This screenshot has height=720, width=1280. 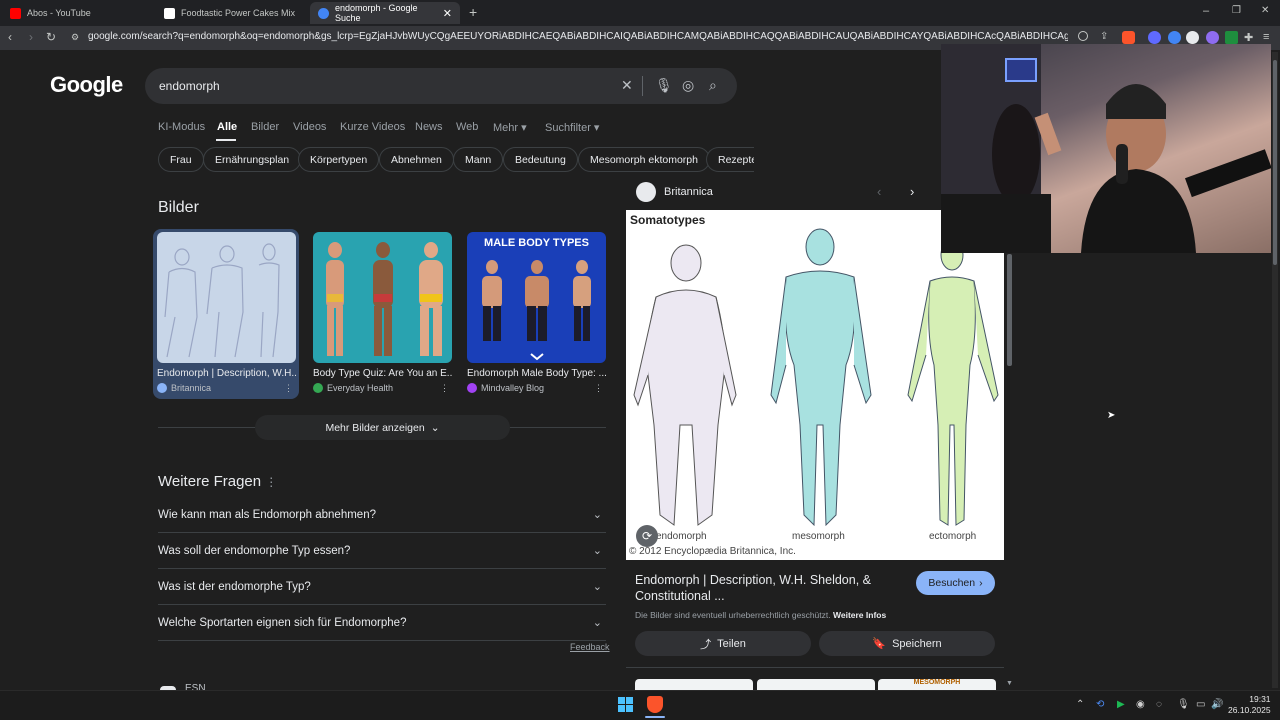 What do you see at coordinates (376, 13) in the screenshot?
I see `tab-label: endomorph - Google Suche` at bounding box center [376, 13].